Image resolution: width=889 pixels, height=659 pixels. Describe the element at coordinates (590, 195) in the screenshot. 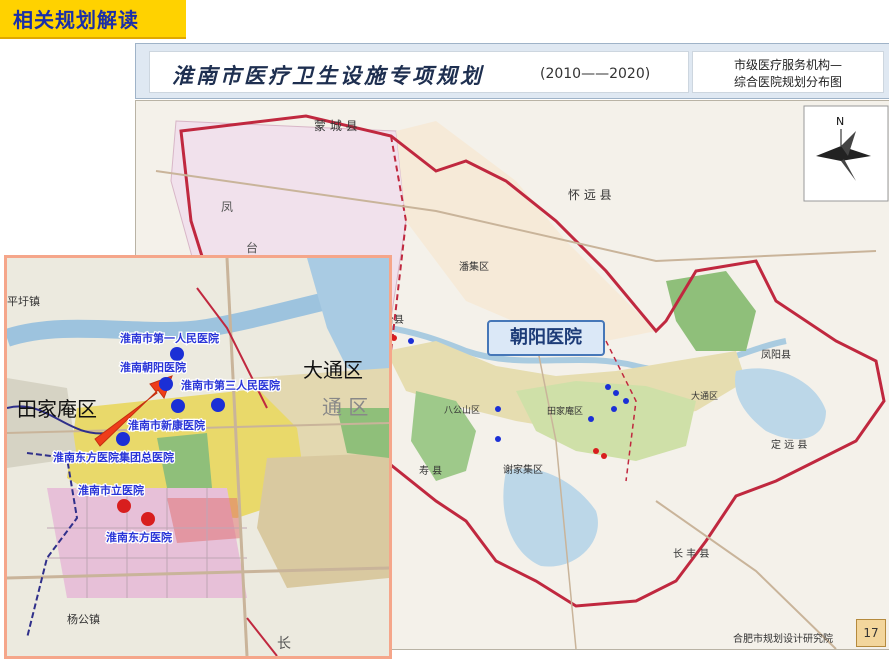

I see `label-huaiyuan: 怀 远 县` at that location.